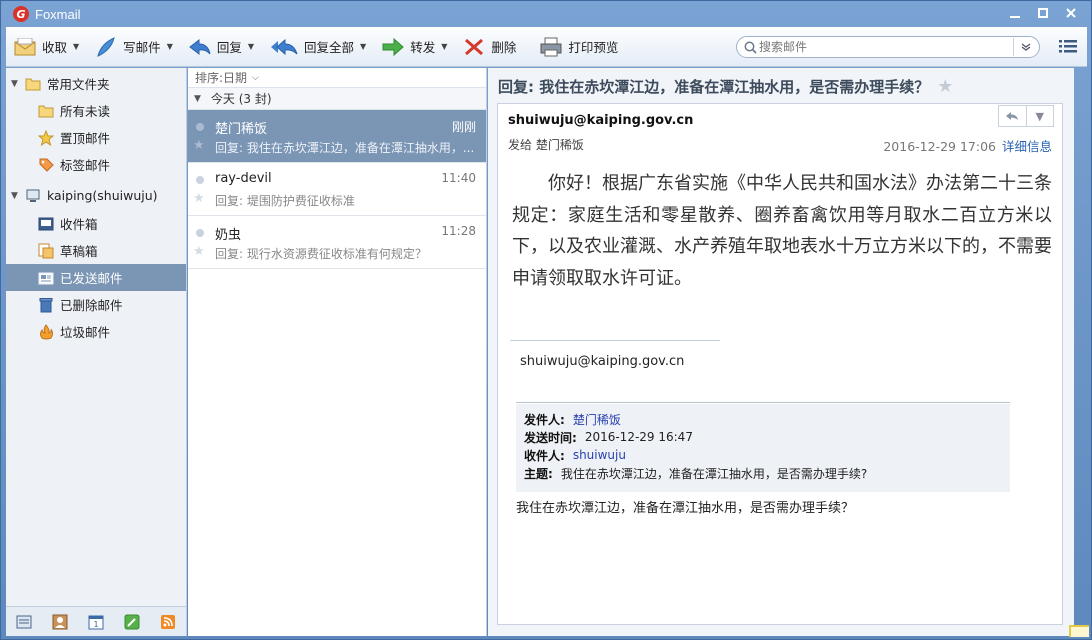 The width and height of the screenshot is (1092, 640). I want to click on compose-button: 写邮件 ▼, so click(134, 47).